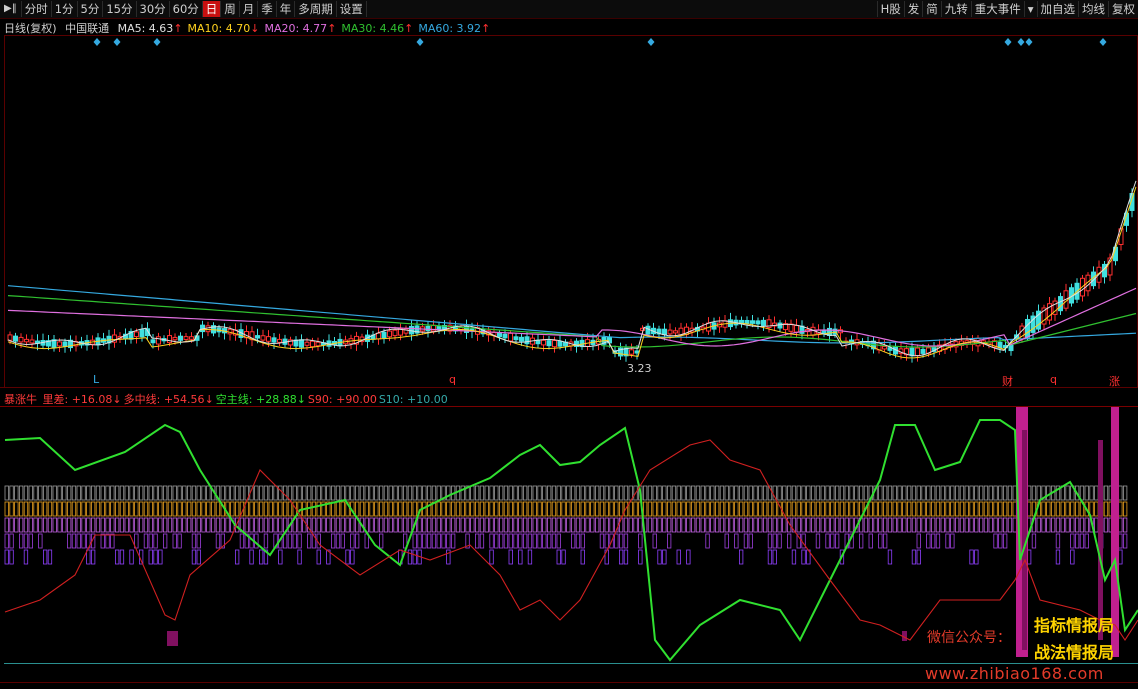 This screenshot has width=1138, height=689. What do you see at coordinates (1074, 625) in the screenshot?
I see `brand-label-1: 指标情报局` at bounding box center [1074, 625].